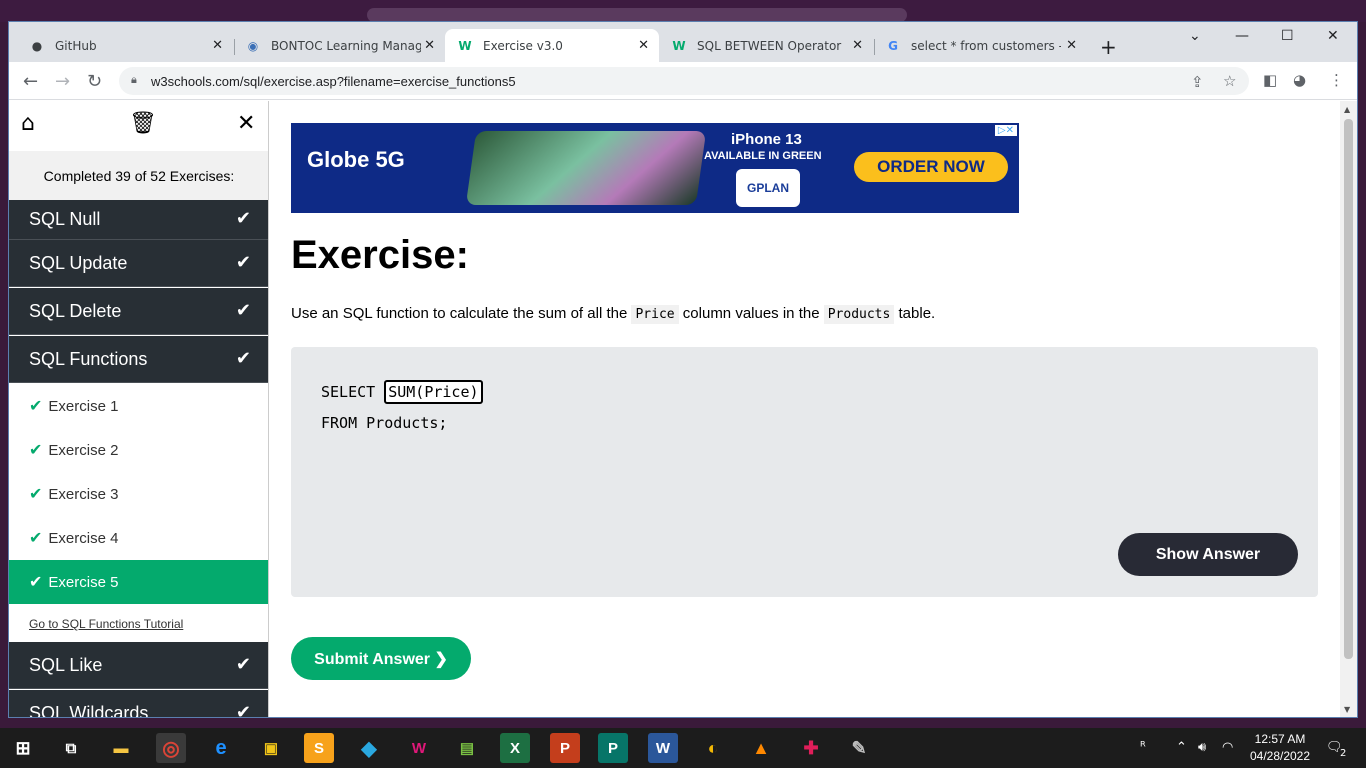  Describe the element at coordinates (71, 748) in the screenshot. I see `task-view-icon: ⧉` at that location.